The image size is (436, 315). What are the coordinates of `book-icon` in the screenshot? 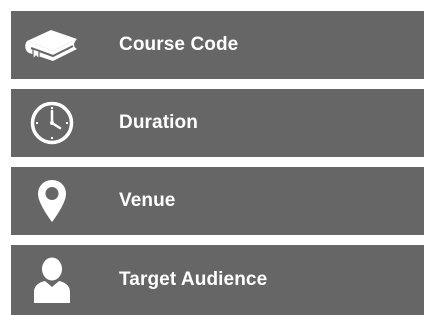 It's located at (52, 45).